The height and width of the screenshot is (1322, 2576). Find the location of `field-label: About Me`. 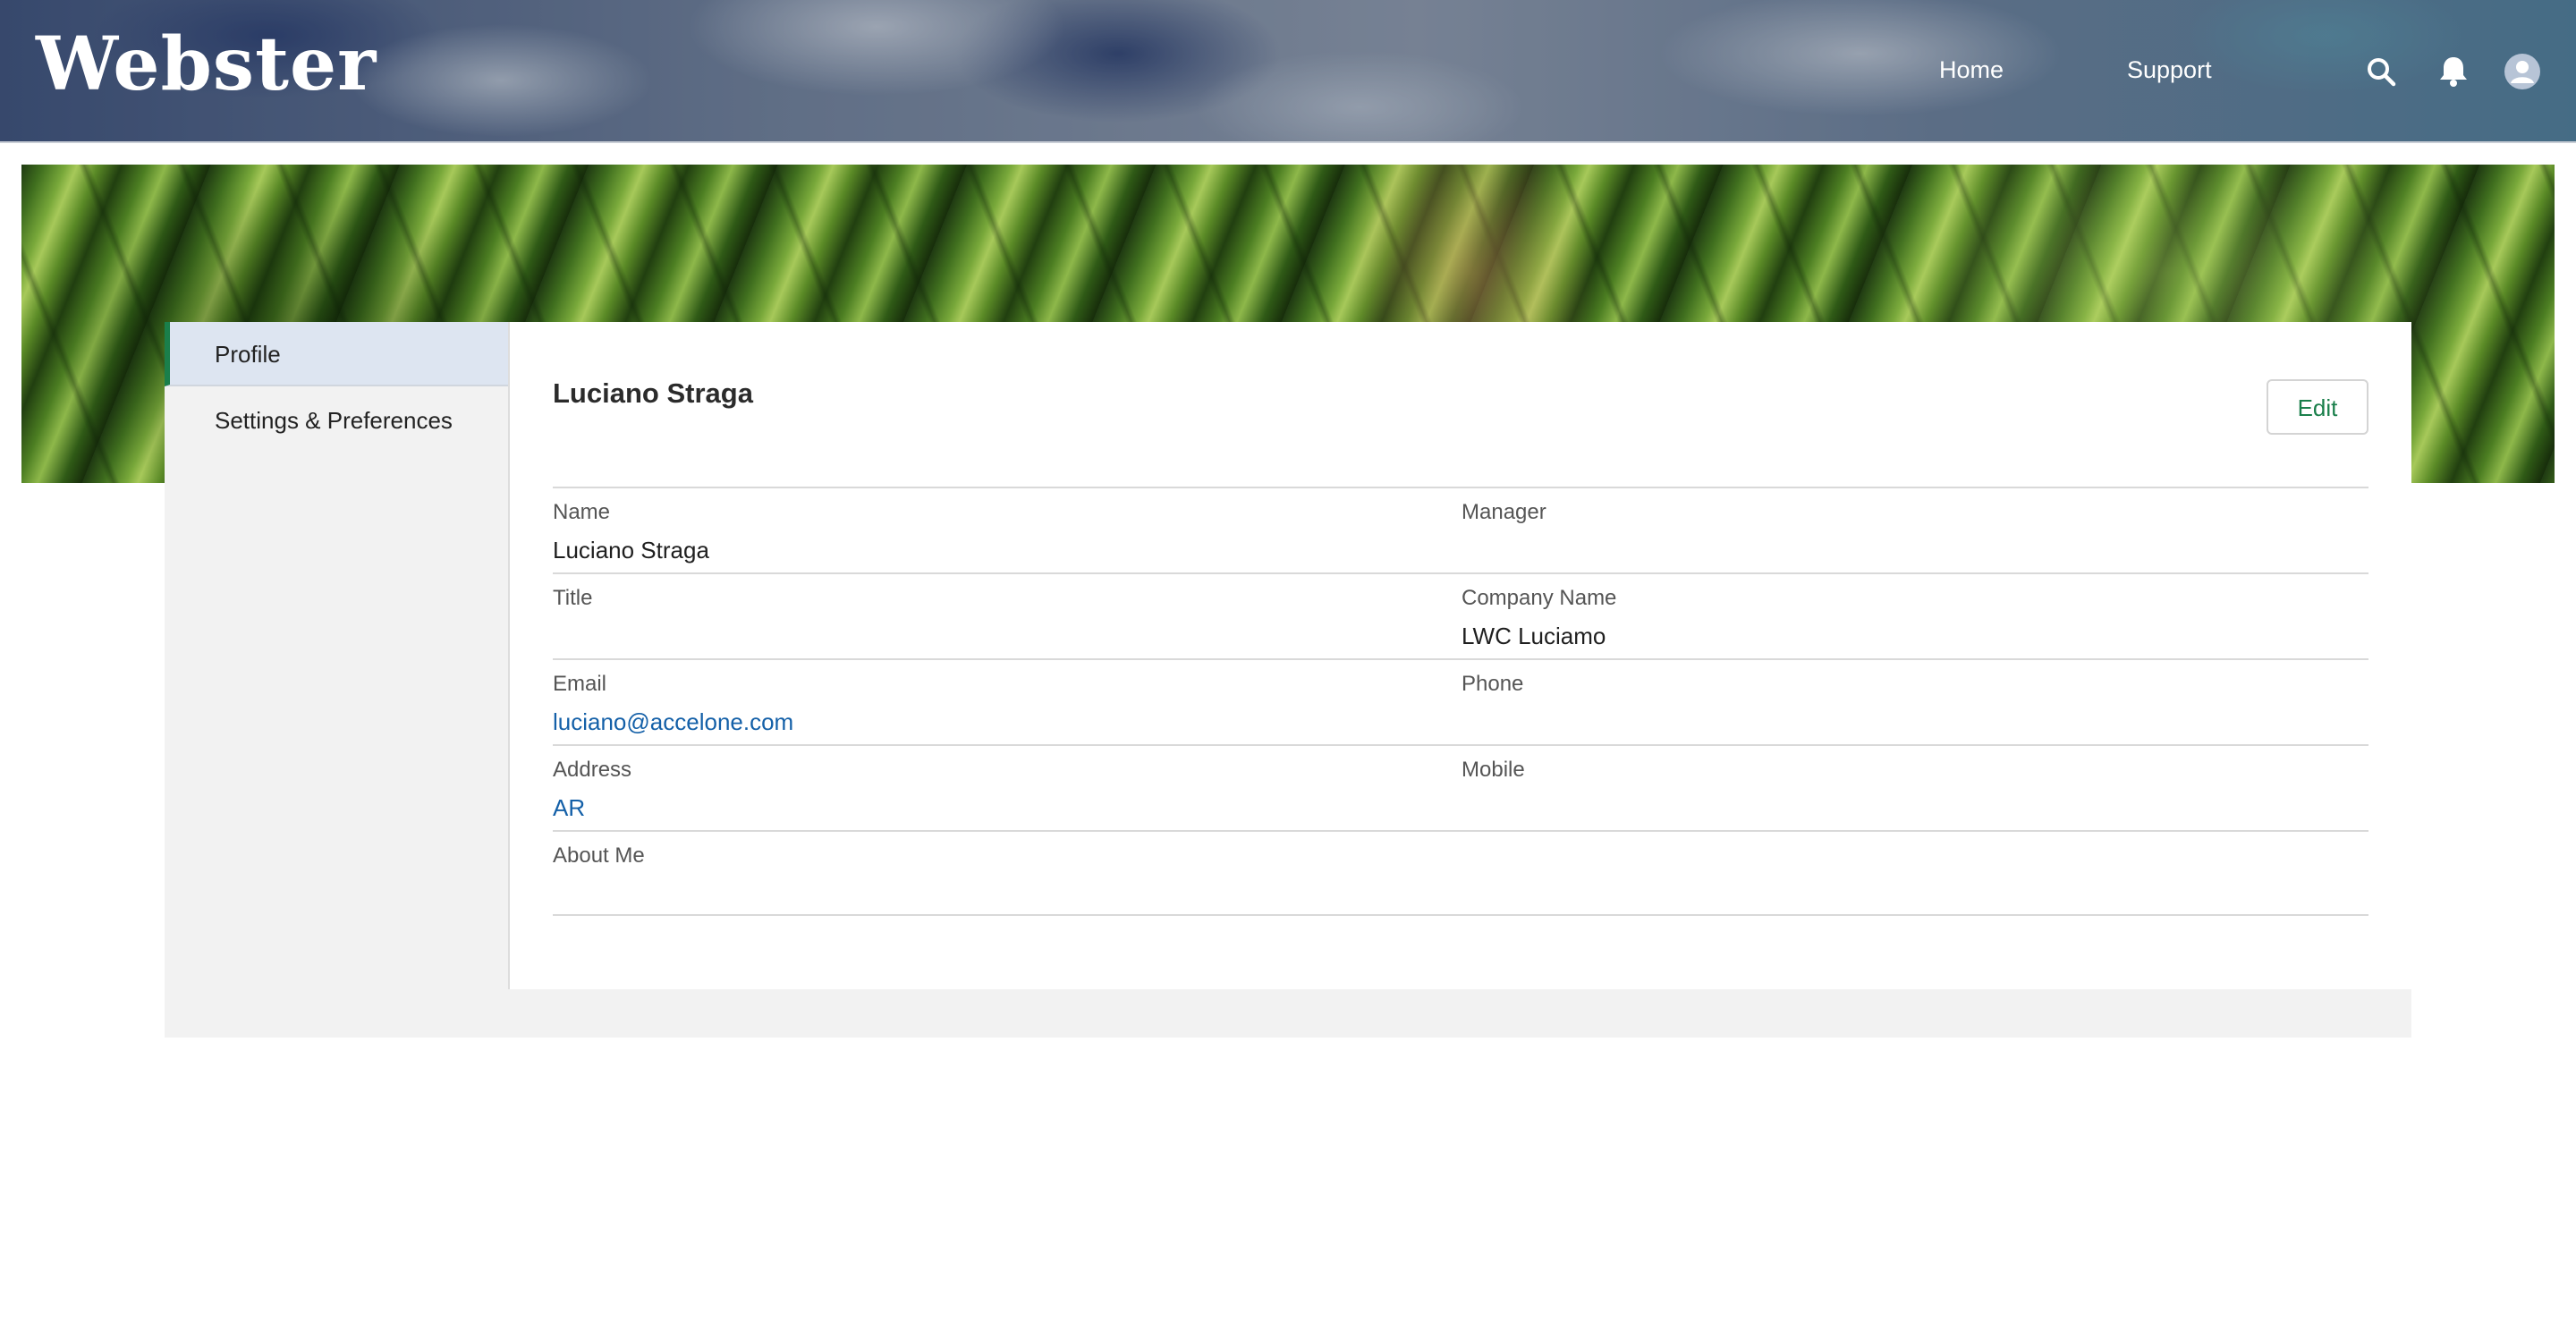

field-label: About Me is located at coordinates (599, 856).